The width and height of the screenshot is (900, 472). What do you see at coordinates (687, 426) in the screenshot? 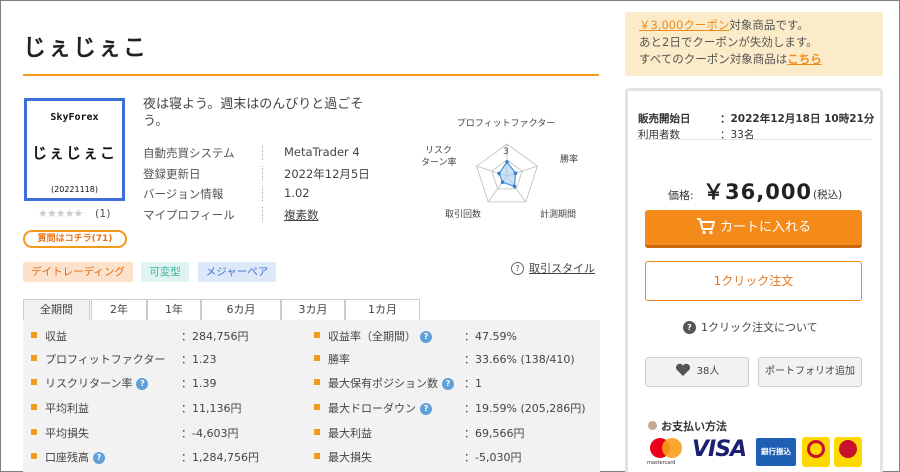
I see `payment-methods-title: お支払い方法` at bounding box center [687, 426].